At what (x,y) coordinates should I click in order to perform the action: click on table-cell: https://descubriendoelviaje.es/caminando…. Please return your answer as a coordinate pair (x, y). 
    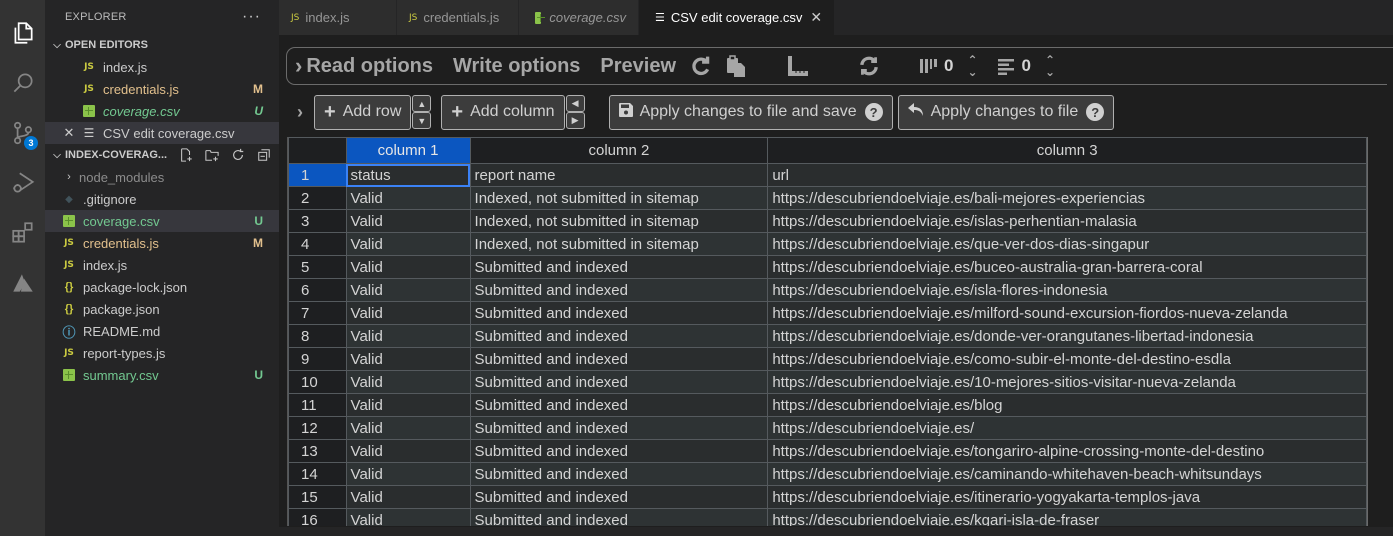
    Looking at the image, I should click on (1067, 474).